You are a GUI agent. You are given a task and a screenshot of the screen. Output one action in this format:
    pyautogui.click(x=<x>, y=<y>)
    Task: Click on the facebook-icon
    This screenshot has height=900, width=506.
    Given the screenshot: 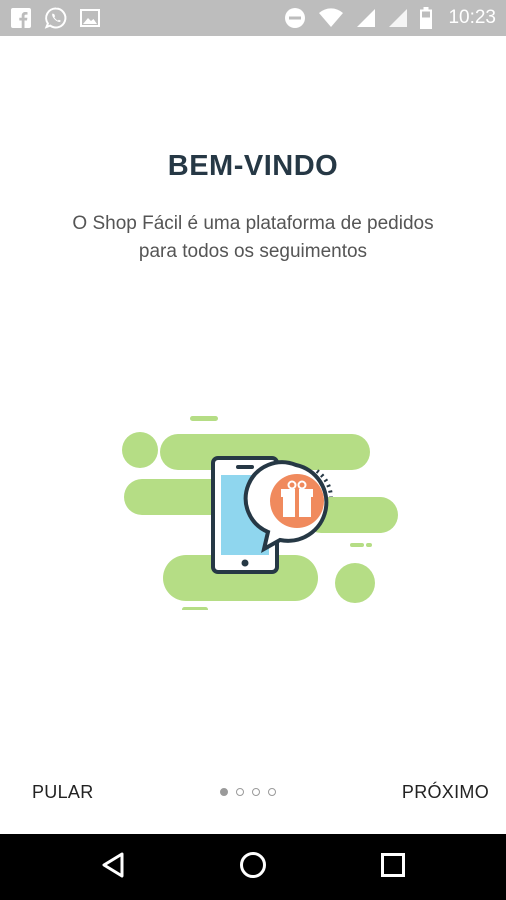 What is the action you would take?
    pyautogui.click(x=21, y=18)
    